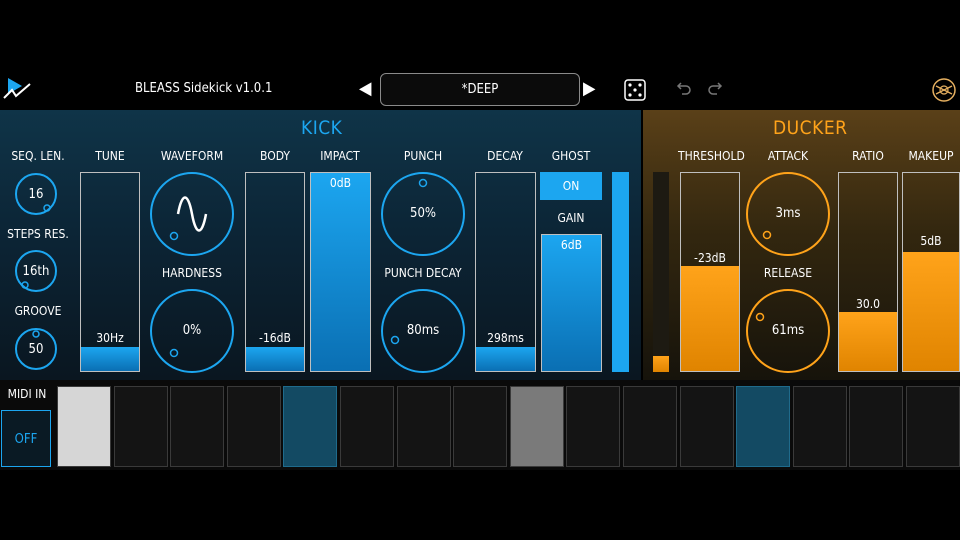 The image size is (960, 540). What do you see at coordinates (635, 90) in the screenshot?
I see `dice-icon` at bounding box center [635, 90].